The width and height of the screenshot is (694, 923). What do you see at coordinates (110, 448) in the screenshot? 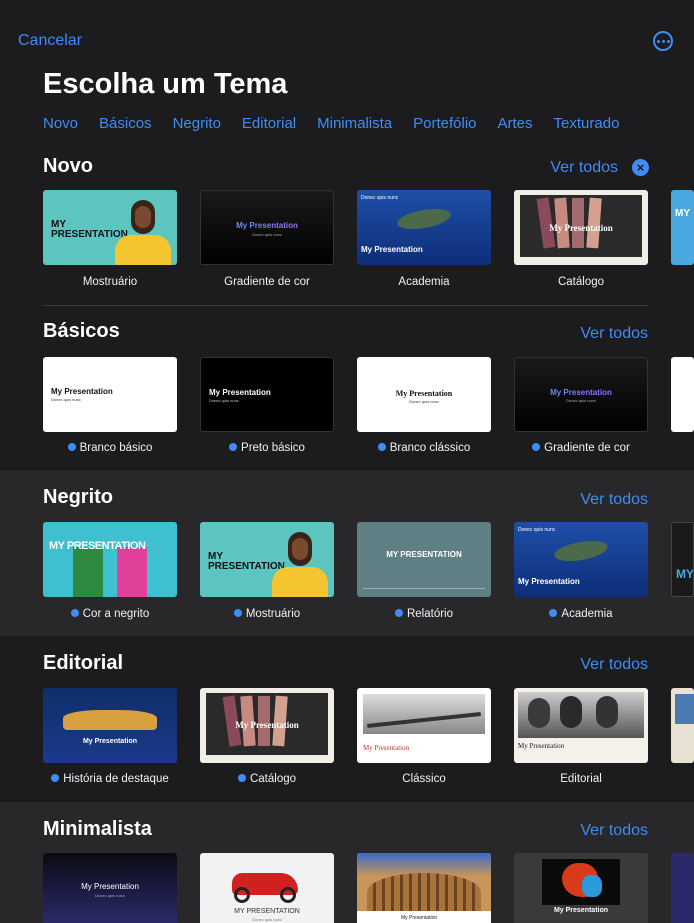
I see `theme-label: Branco básico` at bounding box center [110, 448].